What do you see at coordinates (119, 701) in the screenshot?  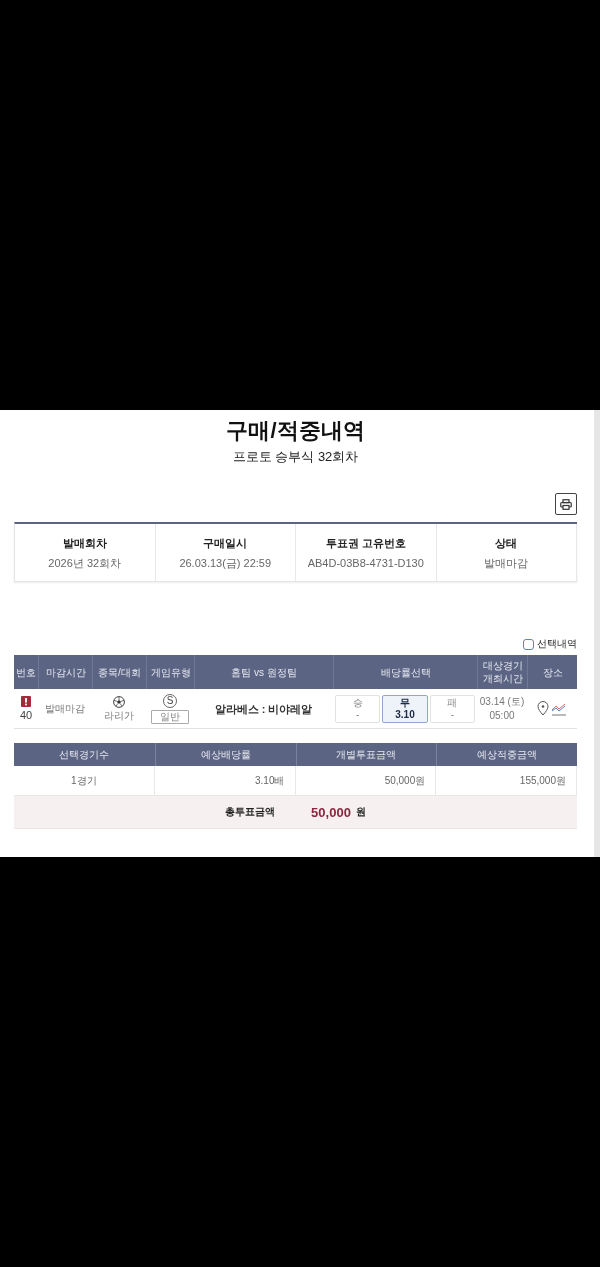 I see `soccer-ball-icon` at bounding box center [119, 701].